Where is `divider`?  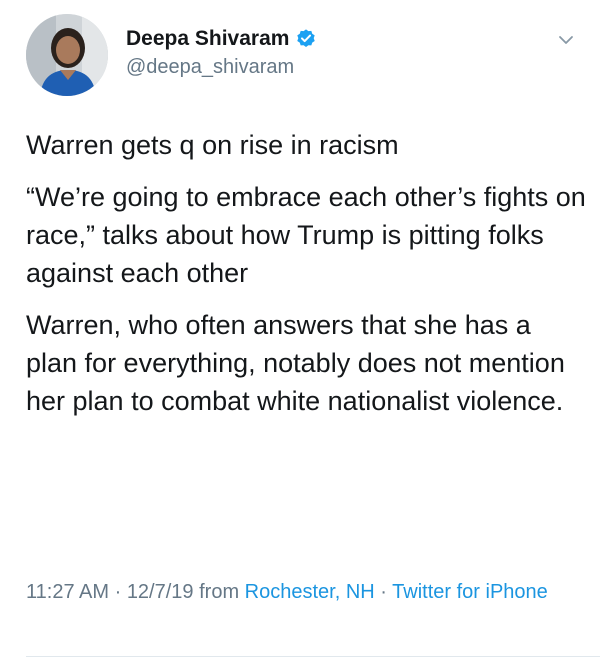
divider is located at coordinates (313, 656).